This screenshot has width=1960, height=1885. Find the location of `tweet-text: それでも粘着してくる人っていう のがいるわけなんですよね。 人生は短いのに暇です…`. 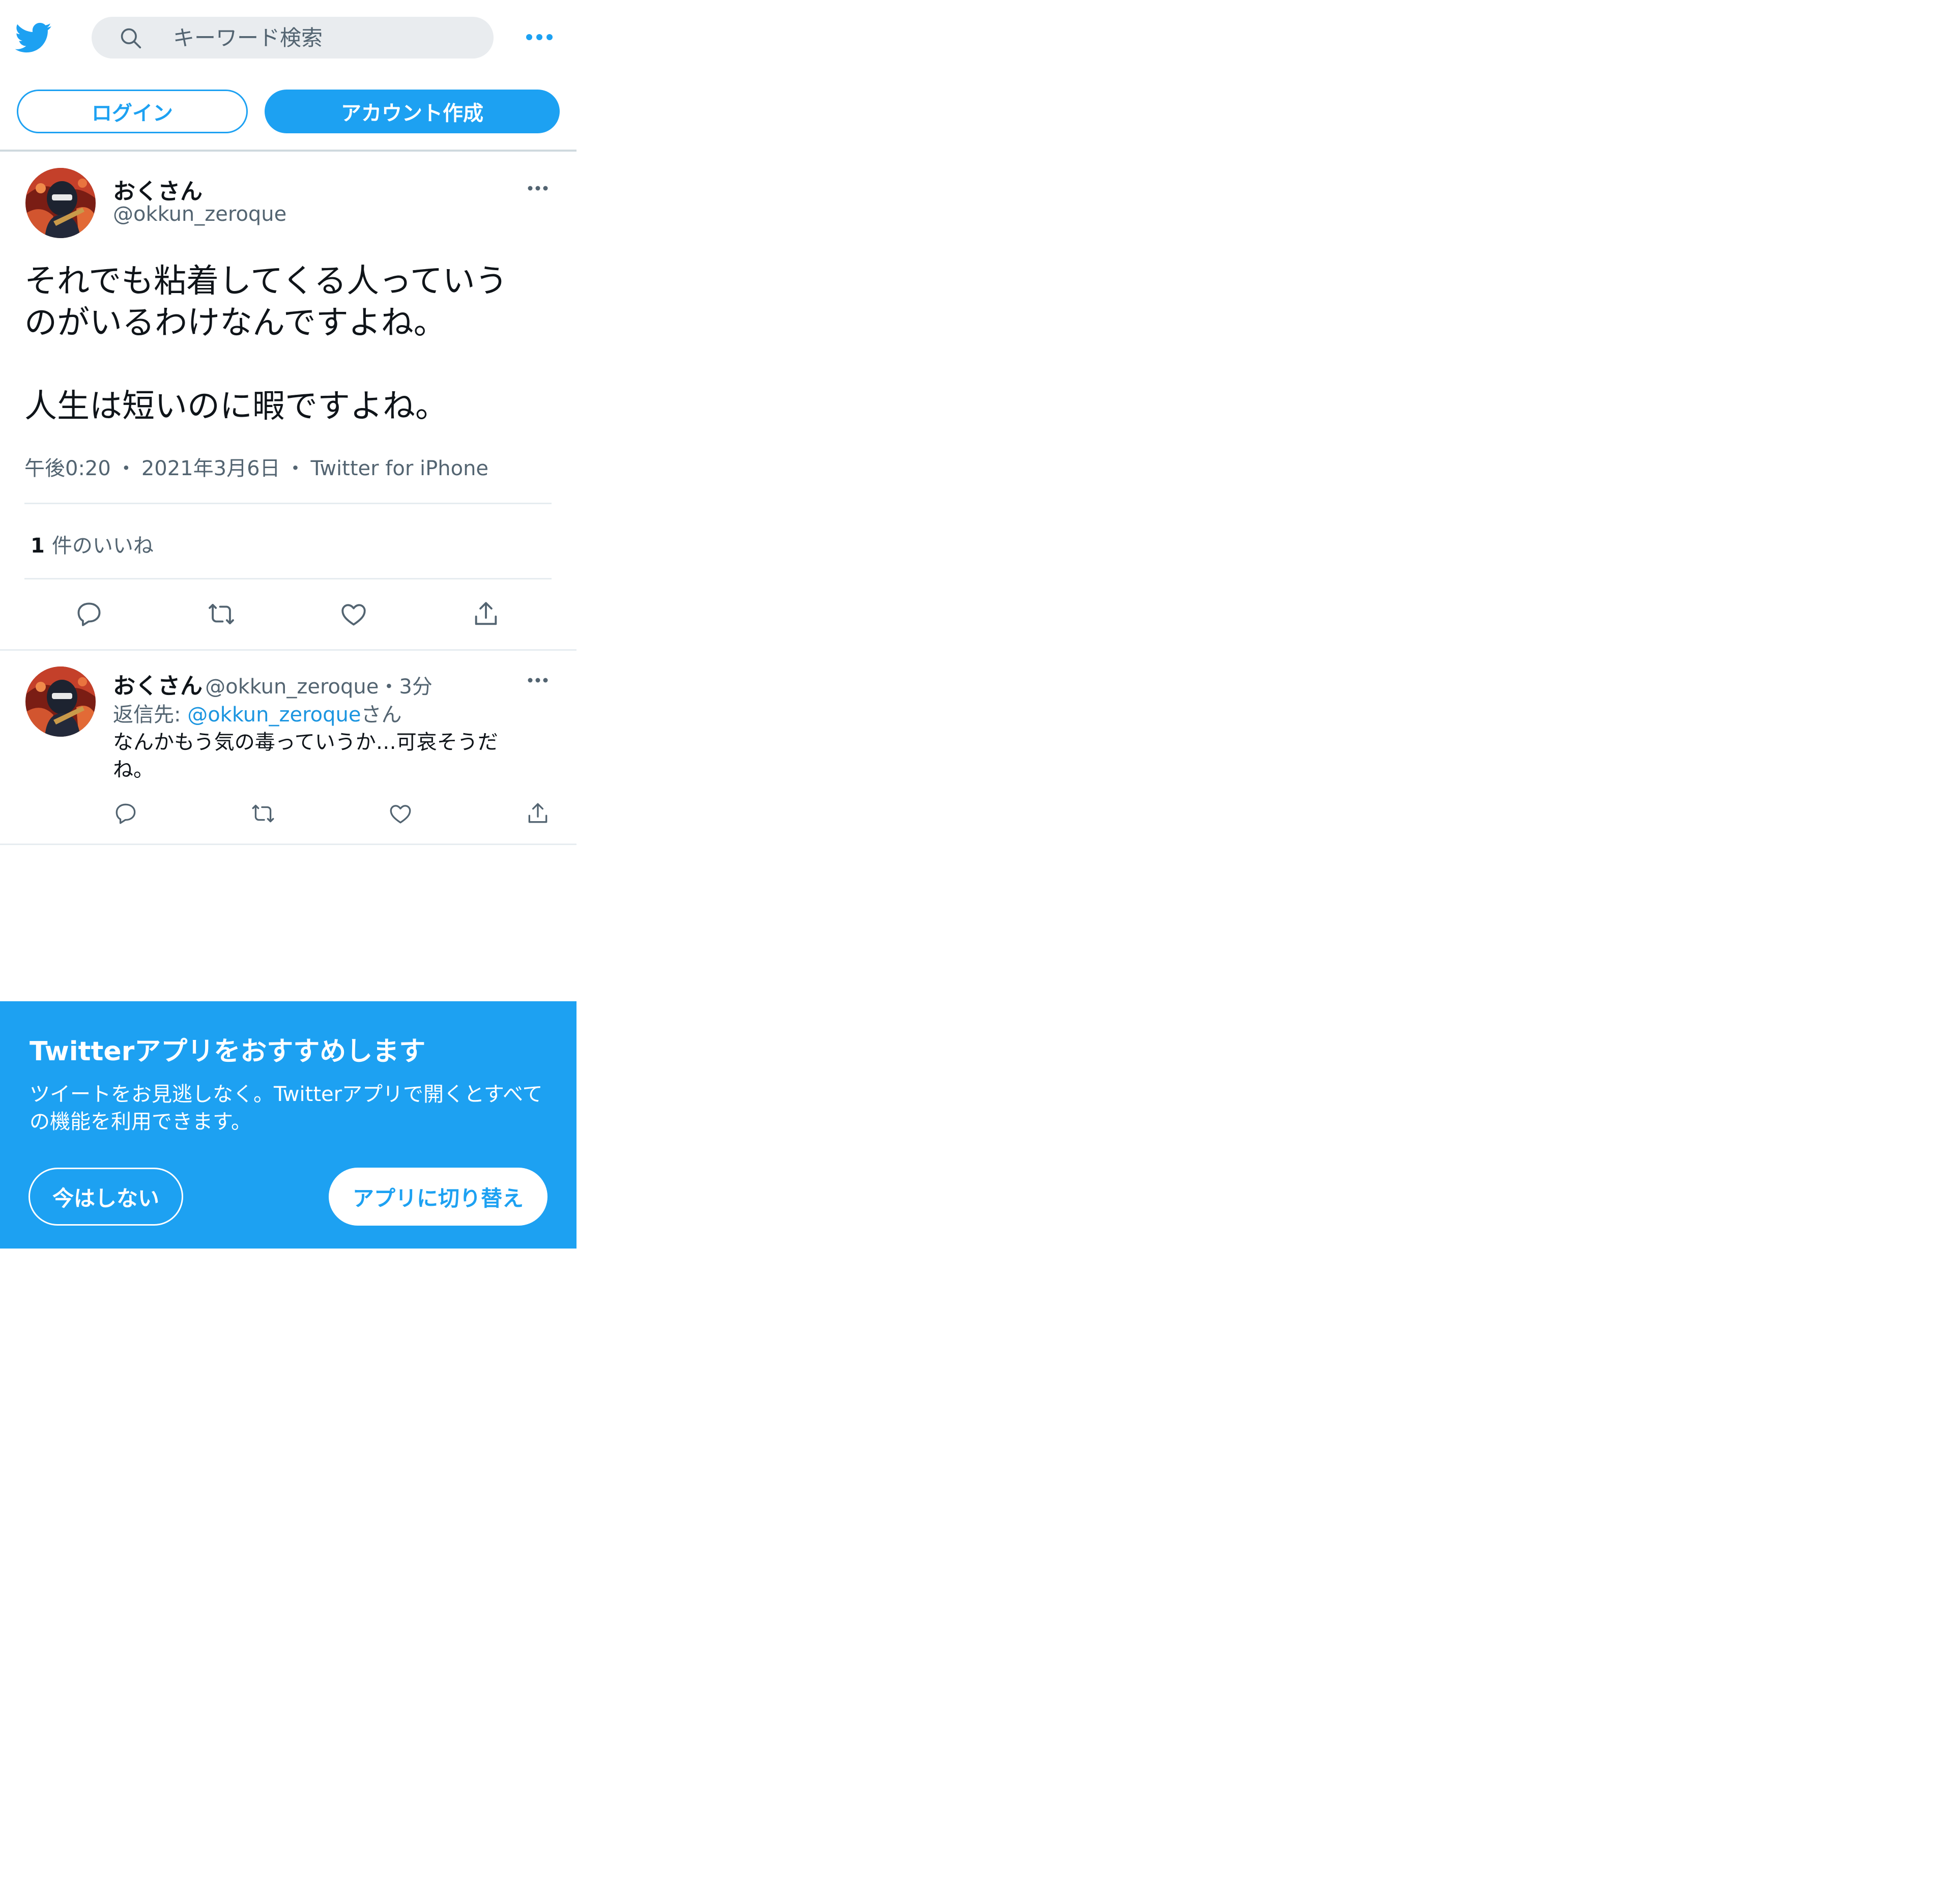

tweet-text: それでも粘着してくる人っていう のがいるわけなんですよね。 人生は短いのに暇です… is located at coordinates (266, 344).